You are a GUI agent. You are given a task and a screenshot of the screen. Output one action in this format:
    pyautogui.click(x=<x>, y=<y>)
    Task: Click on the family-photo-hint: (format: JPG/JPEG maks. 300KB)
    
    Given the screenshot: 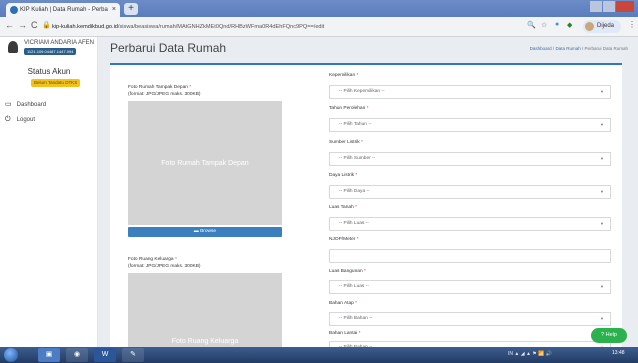 What is the action you would take?
    pyautogui.click(x=164, y=266)
    